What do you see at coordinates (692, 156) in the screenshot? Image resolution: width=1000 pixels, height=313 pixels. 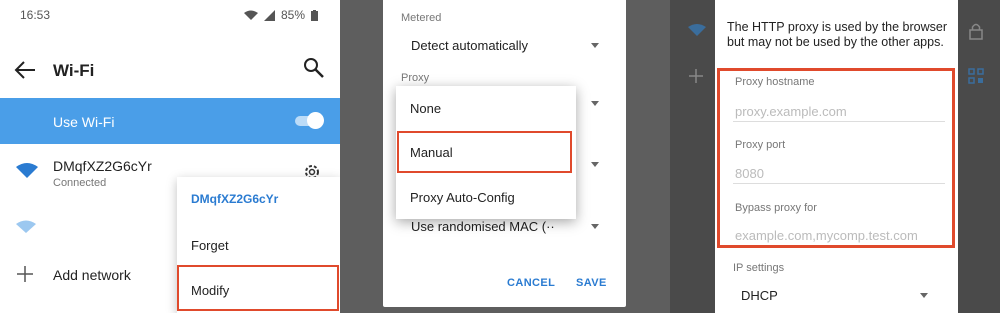 I see `background-list` at bounding box center [692, 156].